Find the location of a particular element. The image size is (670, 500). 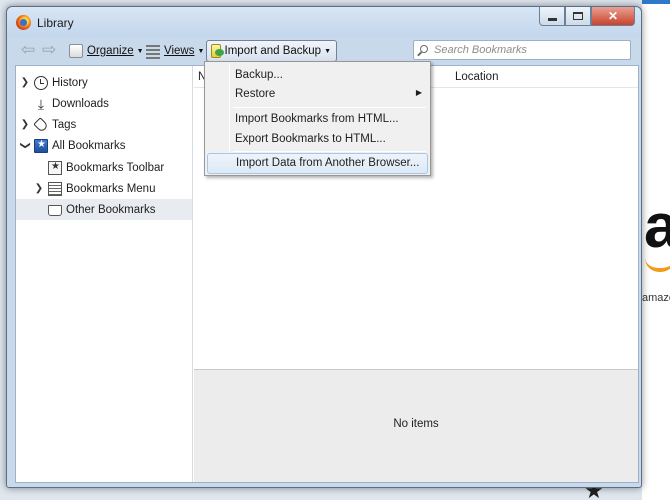

import-backup-icon is located at coordinates (217, 51).